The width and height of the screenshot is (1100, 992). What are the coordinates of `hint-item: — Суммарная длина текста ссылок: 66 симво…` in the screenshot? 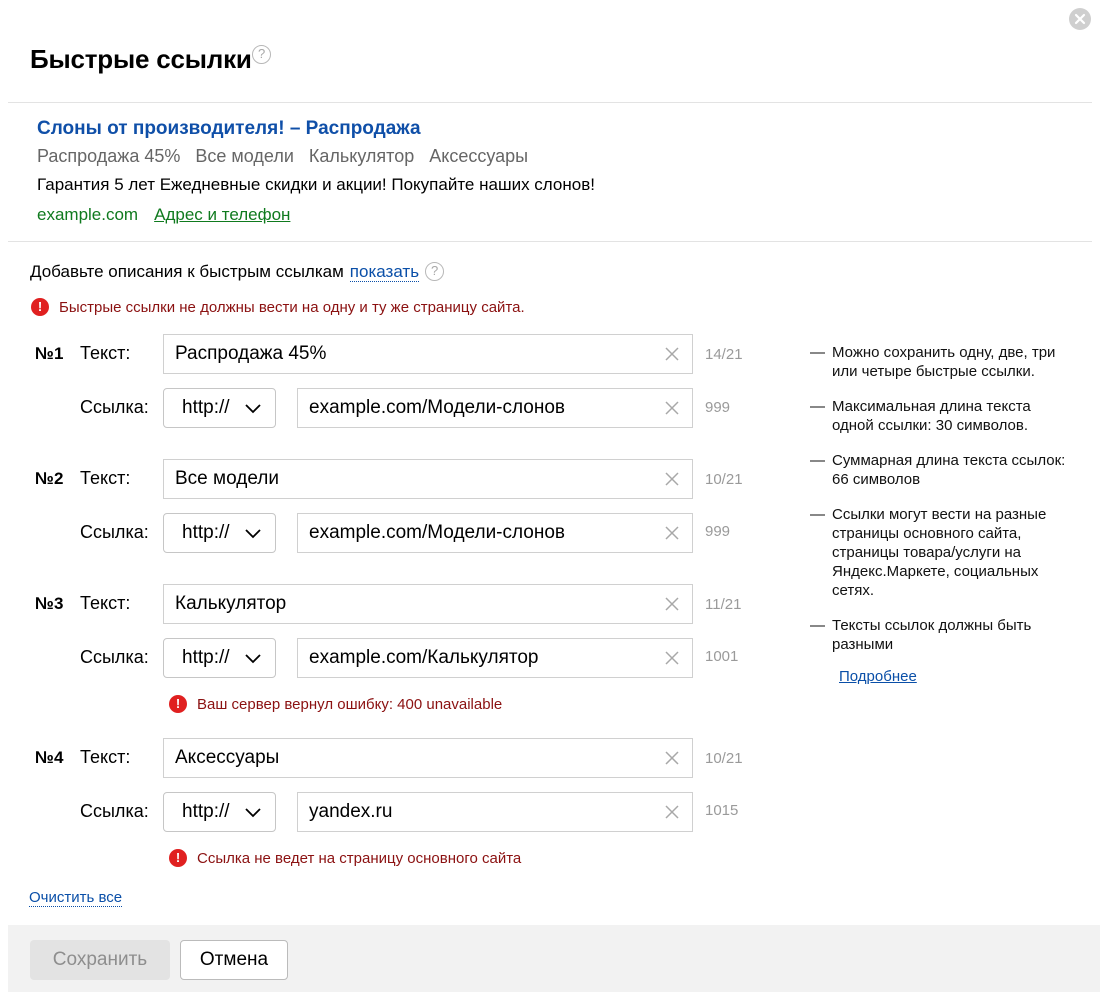 It's located at (941, 470).